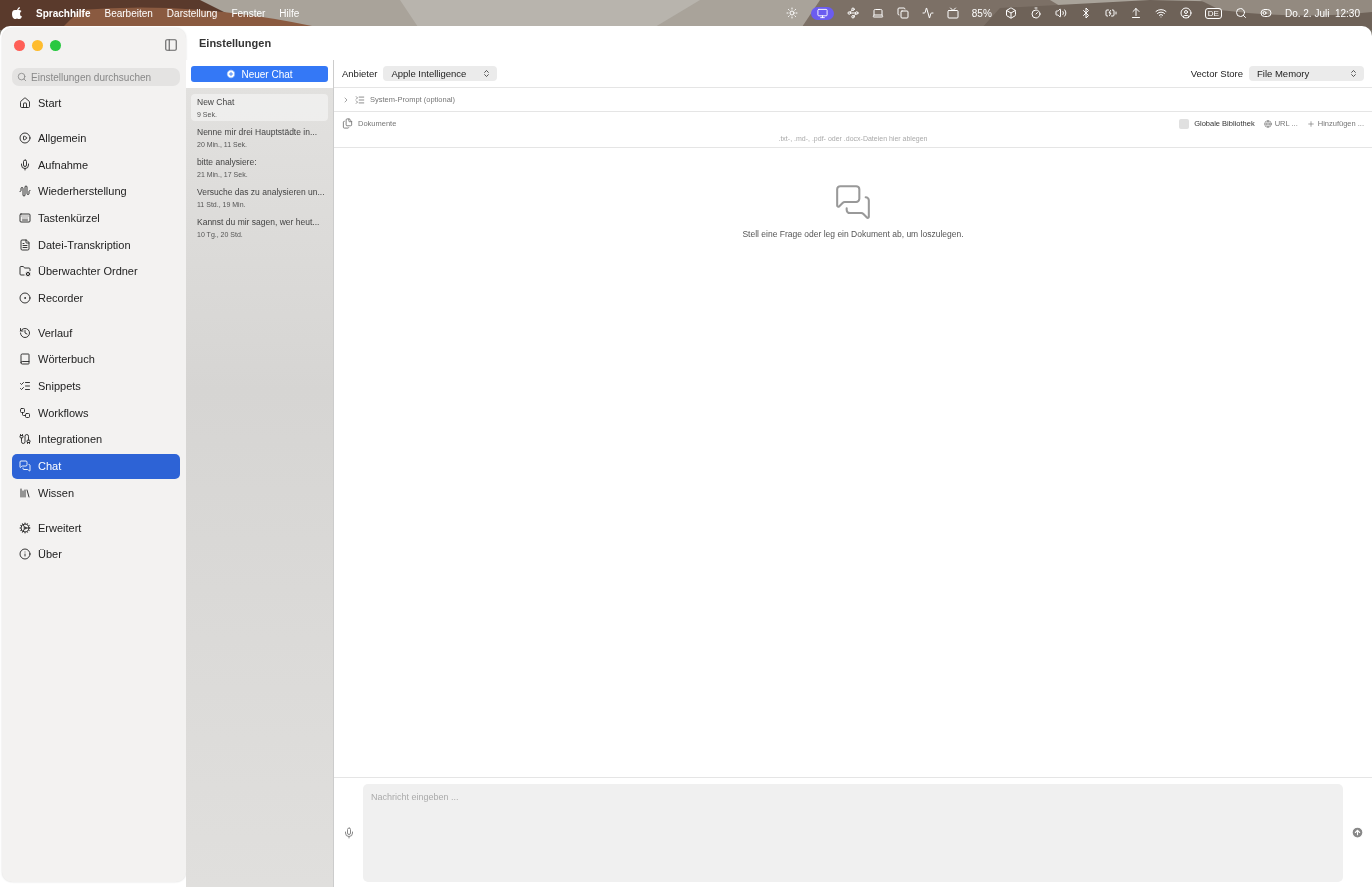 Image resolution: width=1372 pixels, height=887 pixels. I want to click on empty-state-text: Stell eine Frage oder leg ein Dokument ab, um loszulegen., so click(853, 234).